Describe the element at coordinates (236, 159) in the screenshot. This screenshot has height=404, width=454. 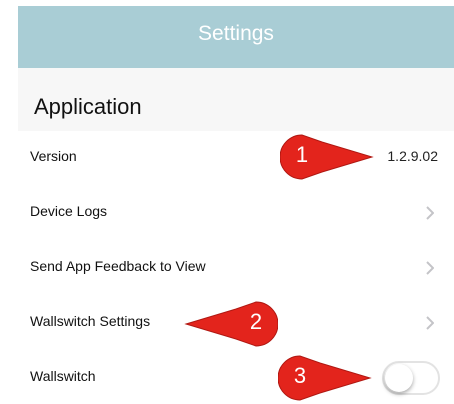
I see `version-row: Version 1.2.9.02` at that location.